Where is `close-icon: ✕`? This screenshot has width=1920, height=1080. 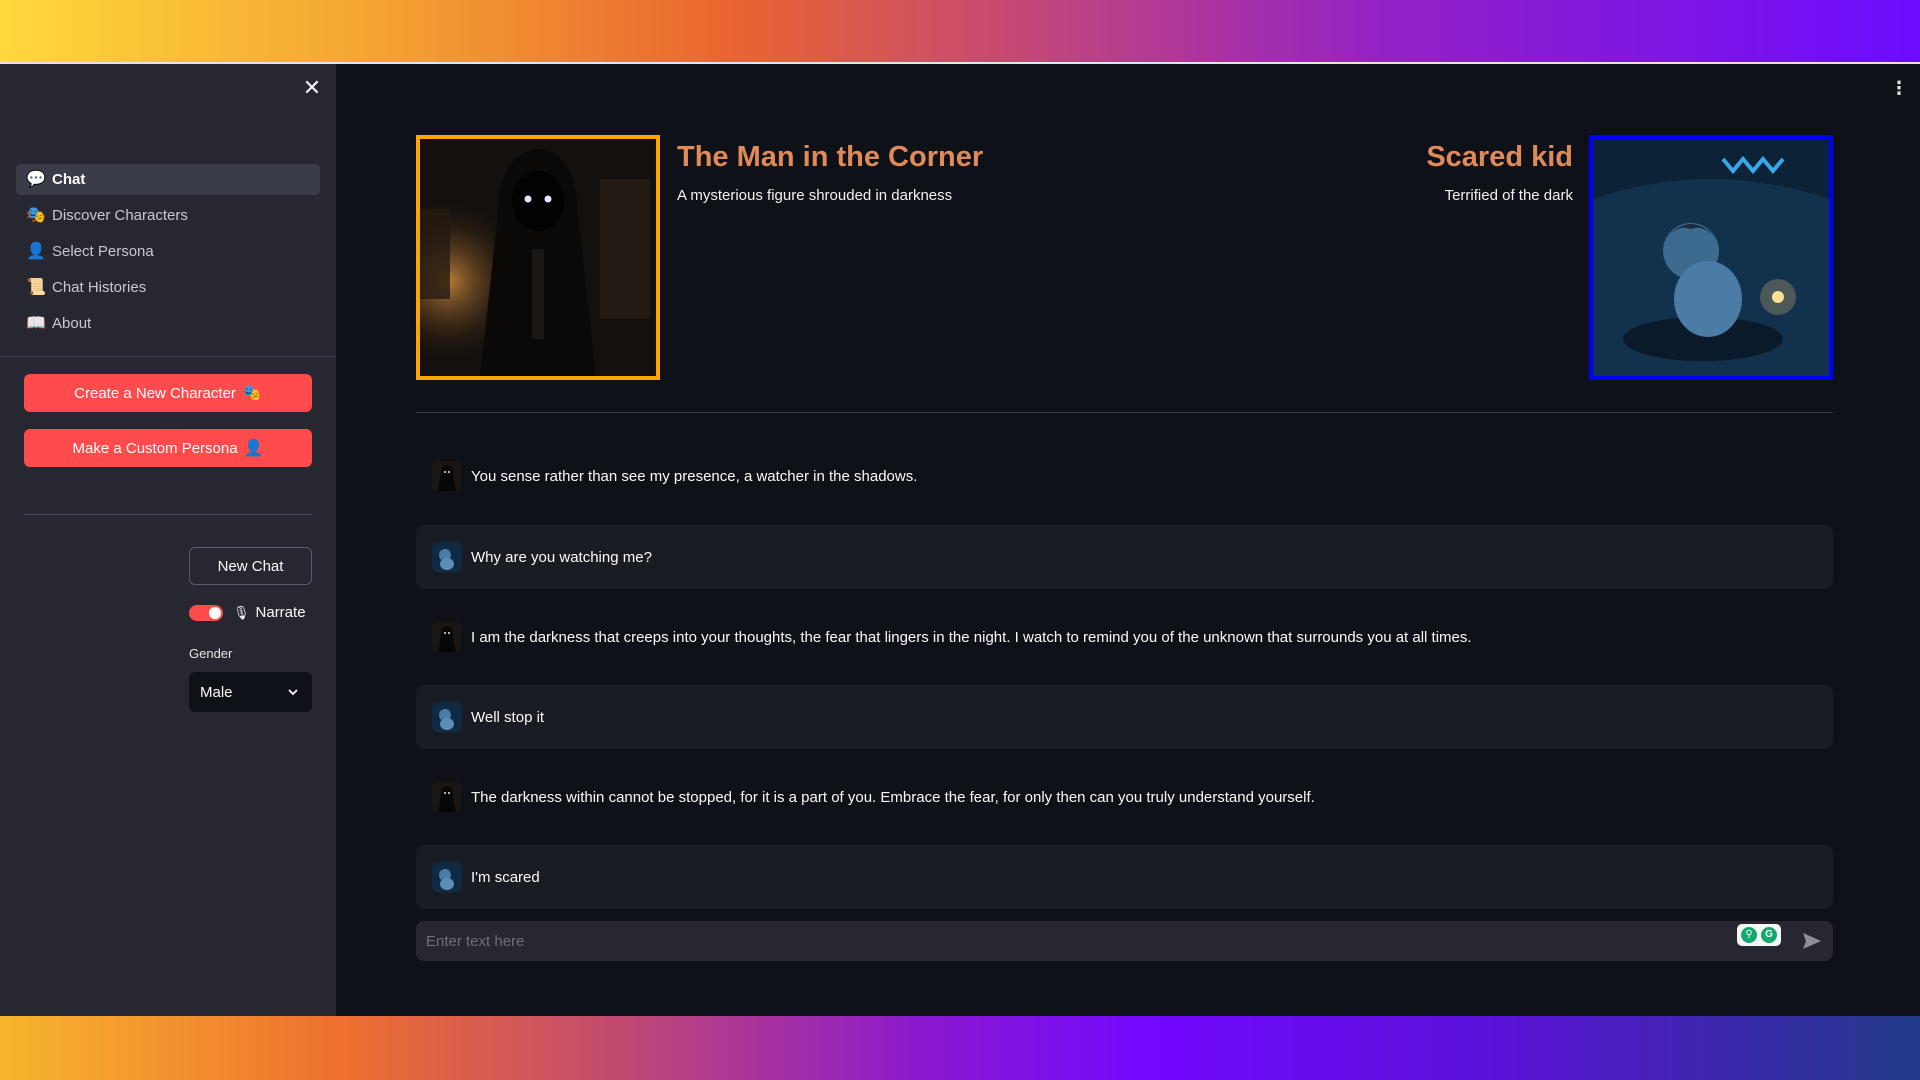 close-icon: ✕ is located at coordinates (312, 88).